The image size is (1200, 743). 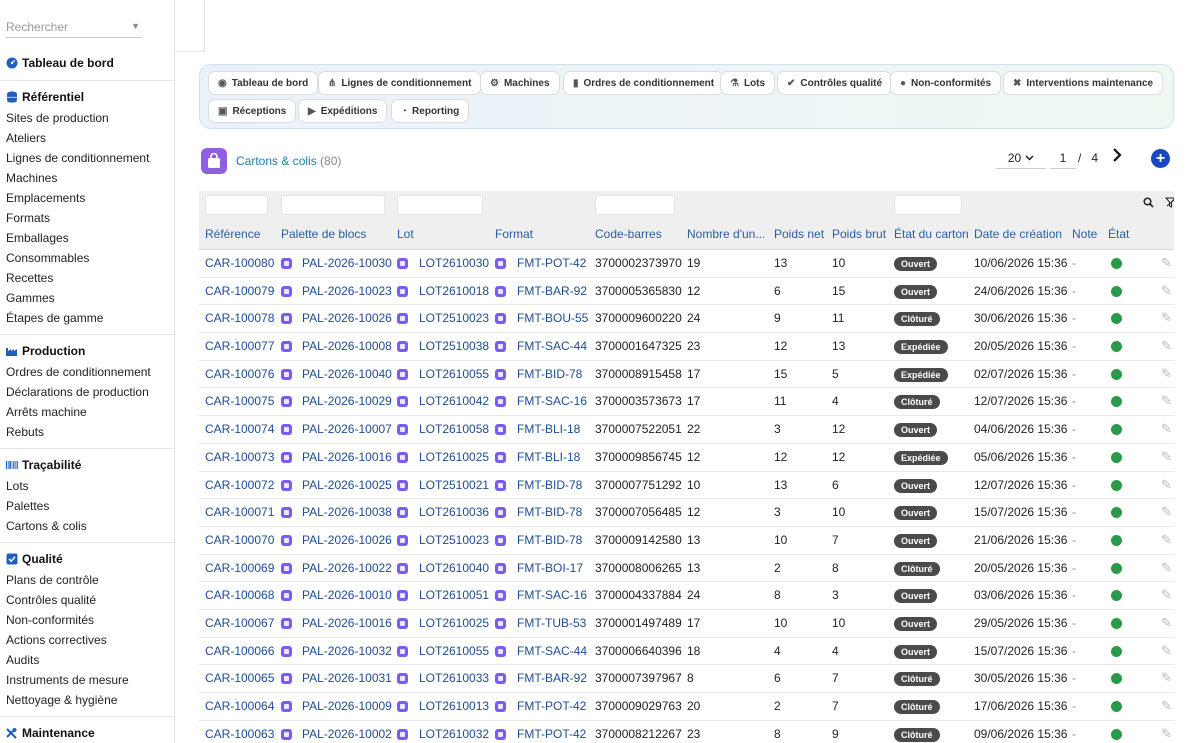 What do you see at coordinates (347, 512) in the screenshot?
I see `cell-palette: PAL-2026-10038` at bounding box center [347, 512].